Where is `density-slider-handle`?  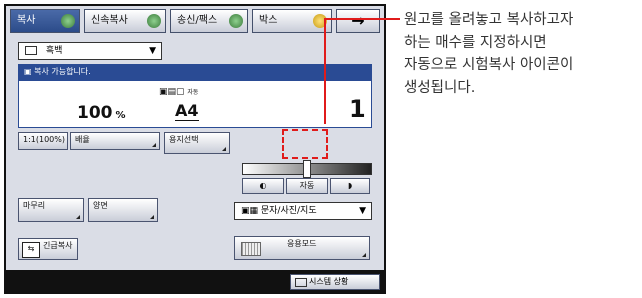 density-slider-handle is located at coordinates (307, 169).